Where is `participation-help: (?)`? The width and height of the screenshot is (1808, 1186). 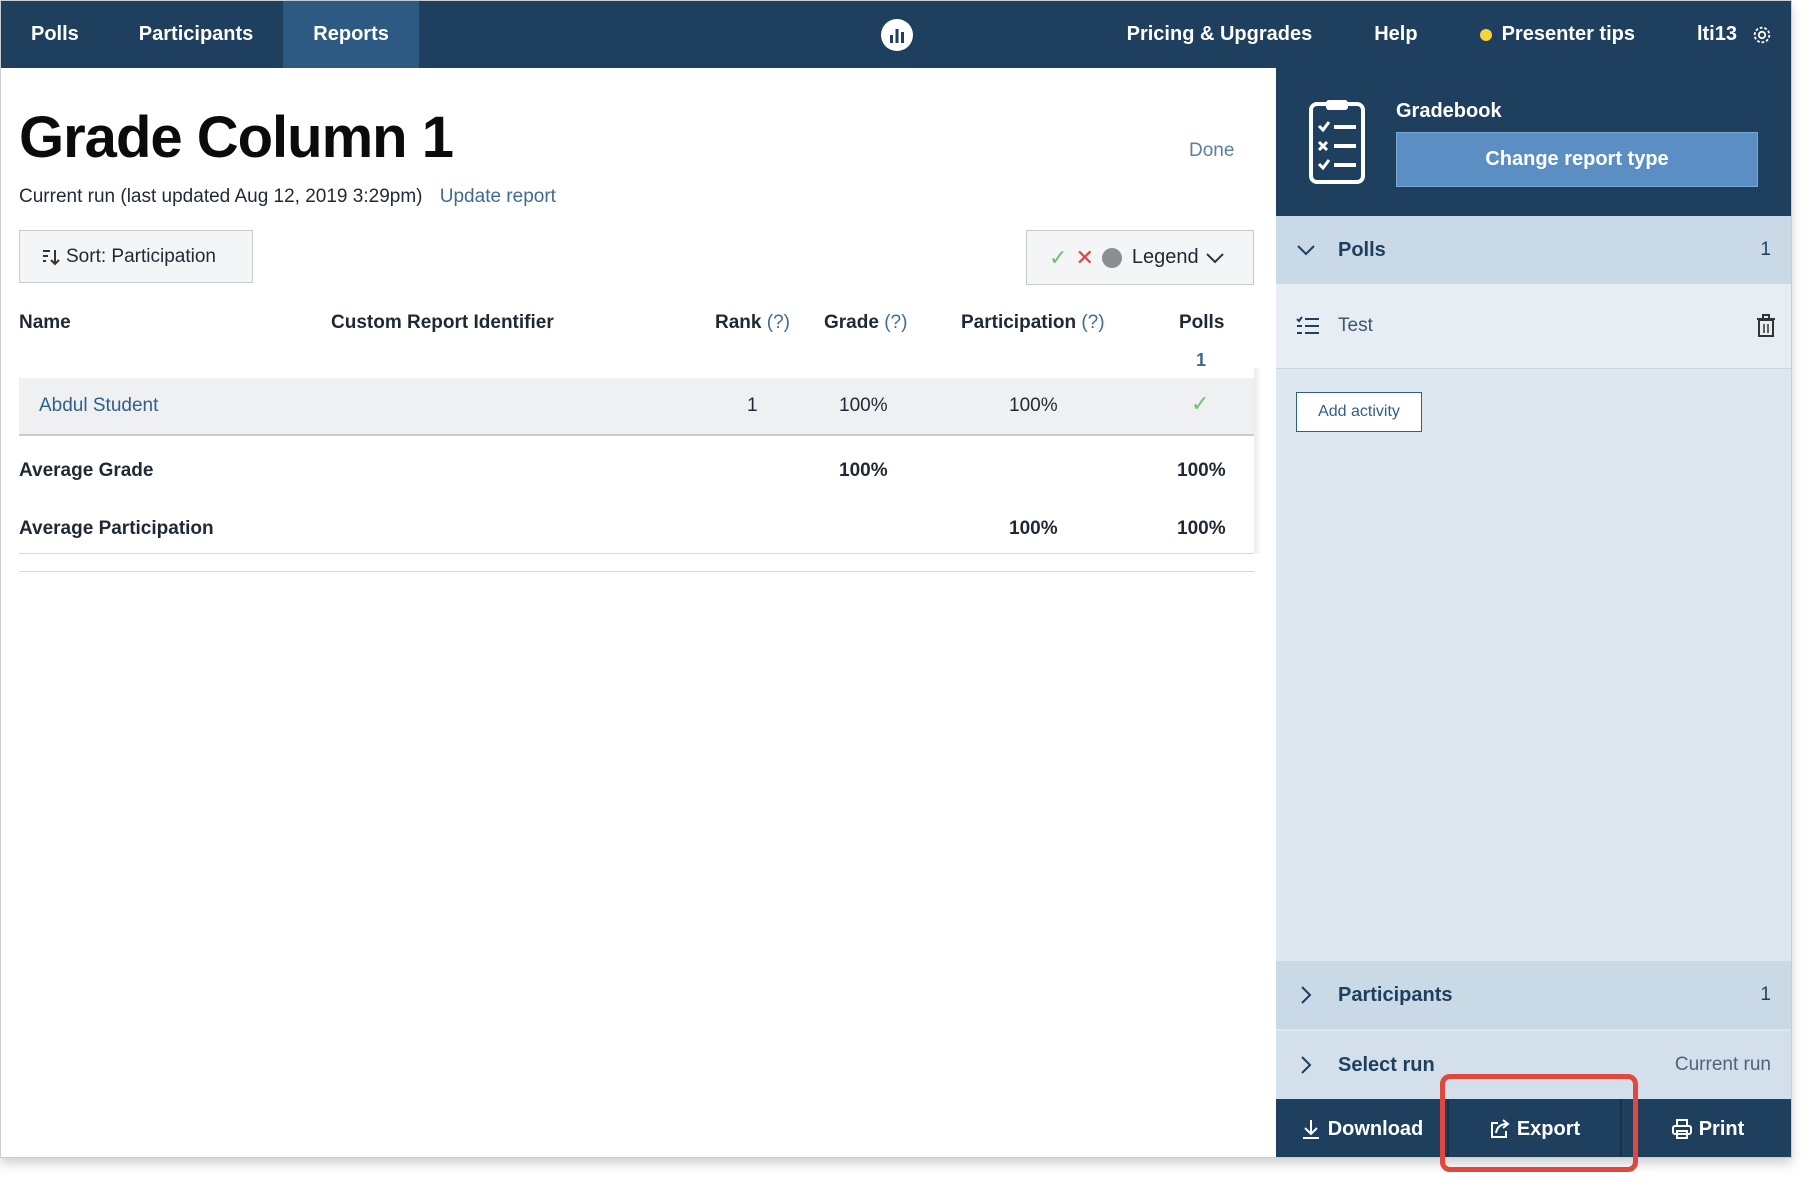
participation-help: (?) is located at coordinates (1092, 322).